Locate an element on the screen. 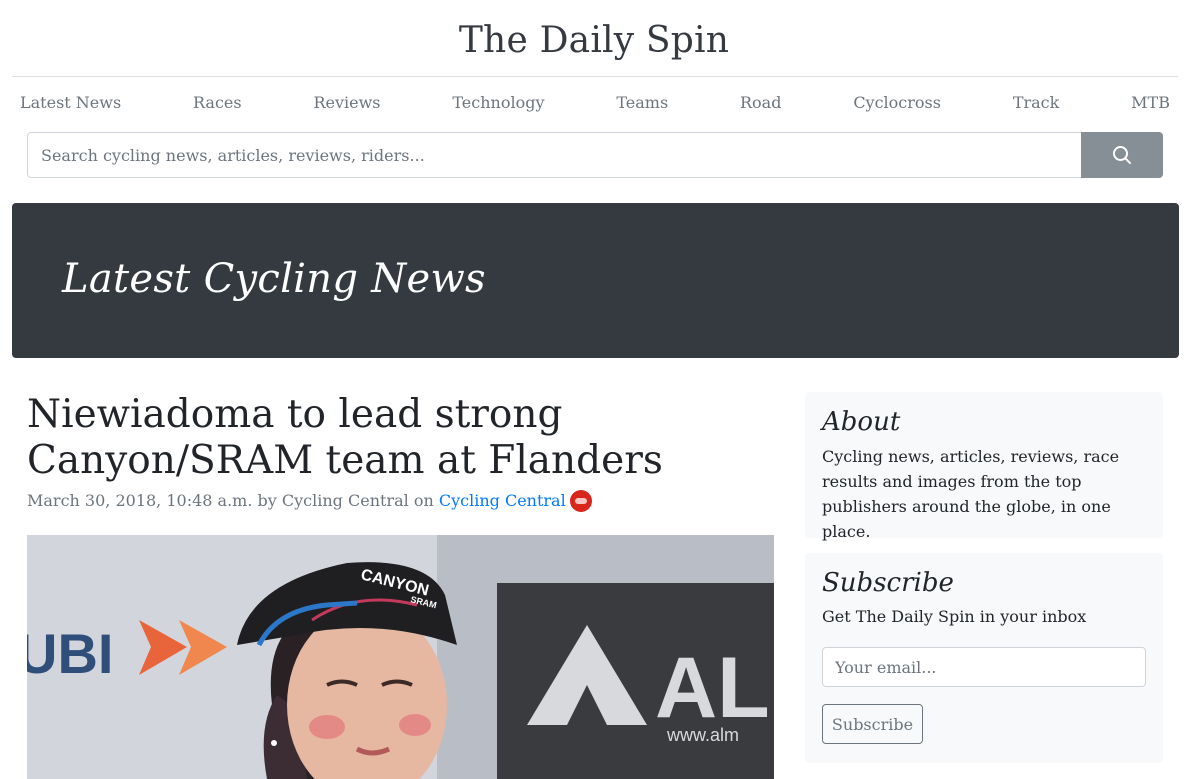 This screenshot has width=1200, height=779. nav-mtb: MTB is located at coordinates (1150, 102).